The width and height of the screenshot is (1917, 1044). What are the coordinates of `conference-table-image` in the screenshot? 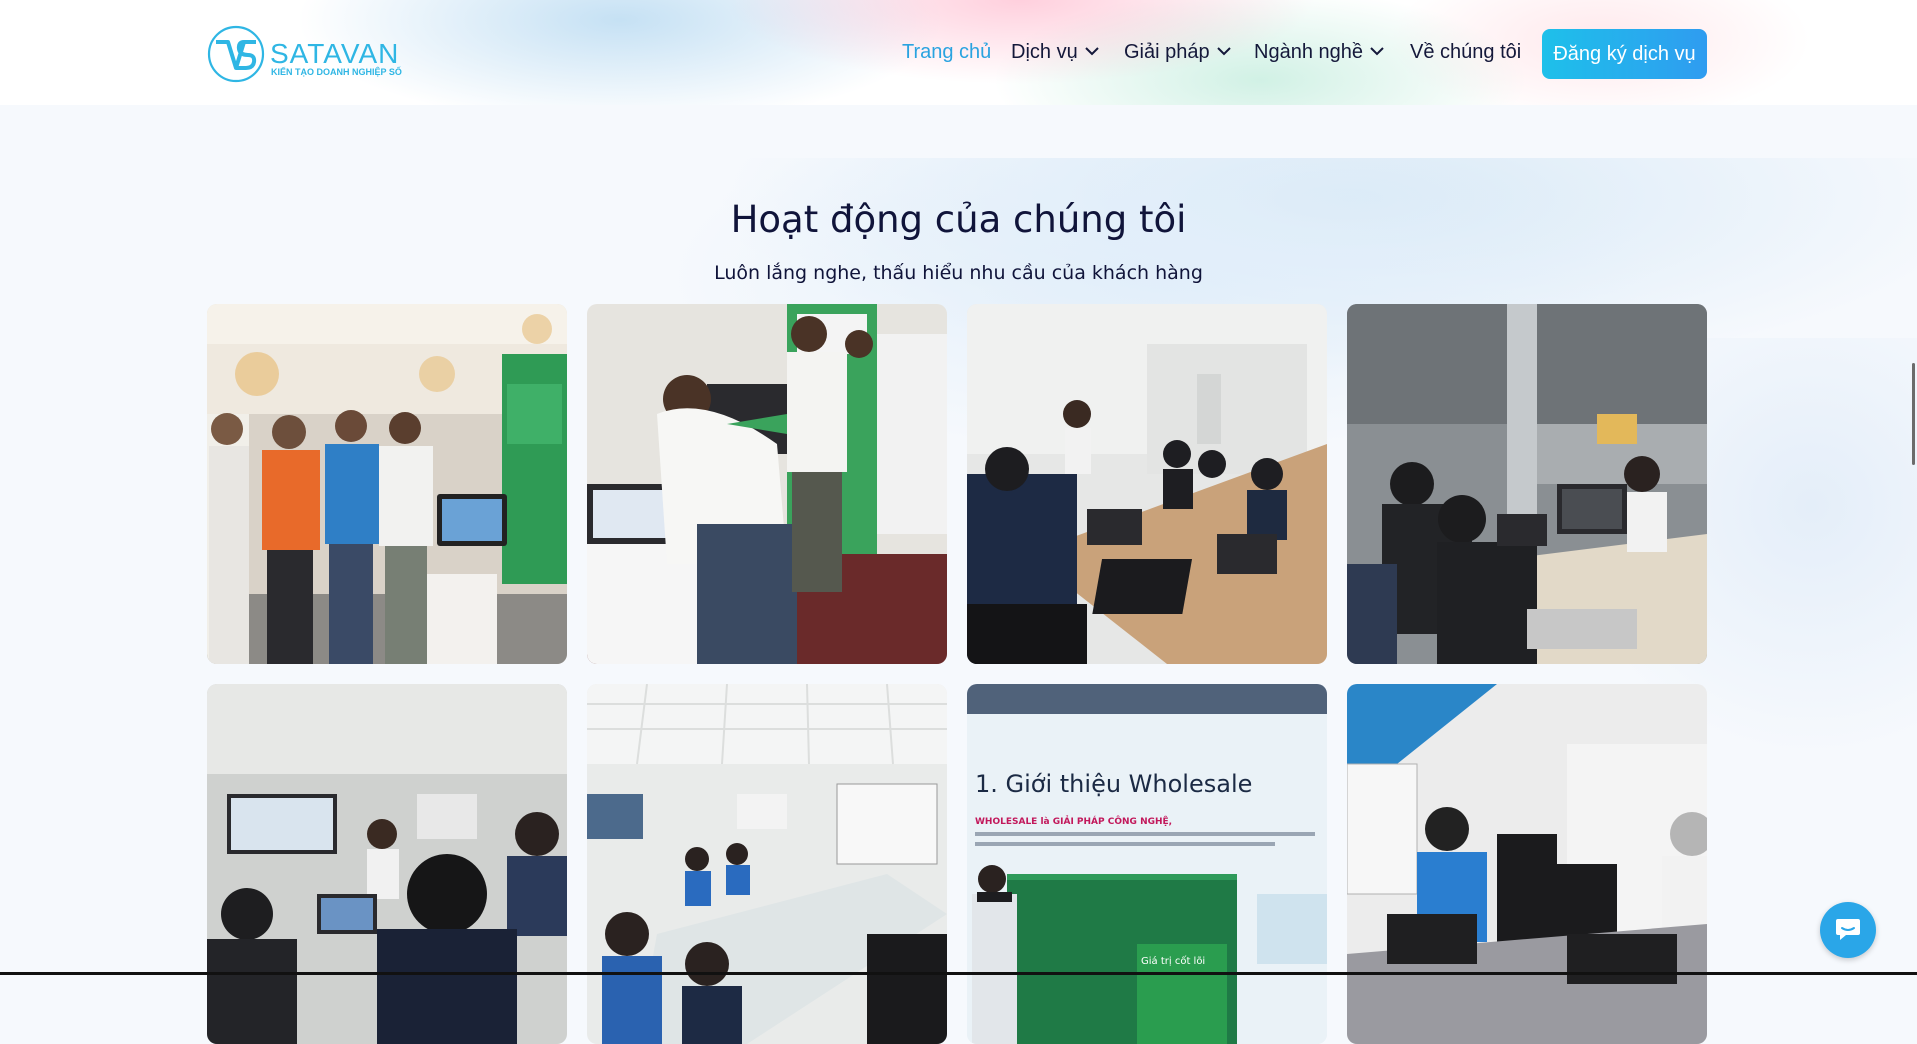 It's located at (767, 864).